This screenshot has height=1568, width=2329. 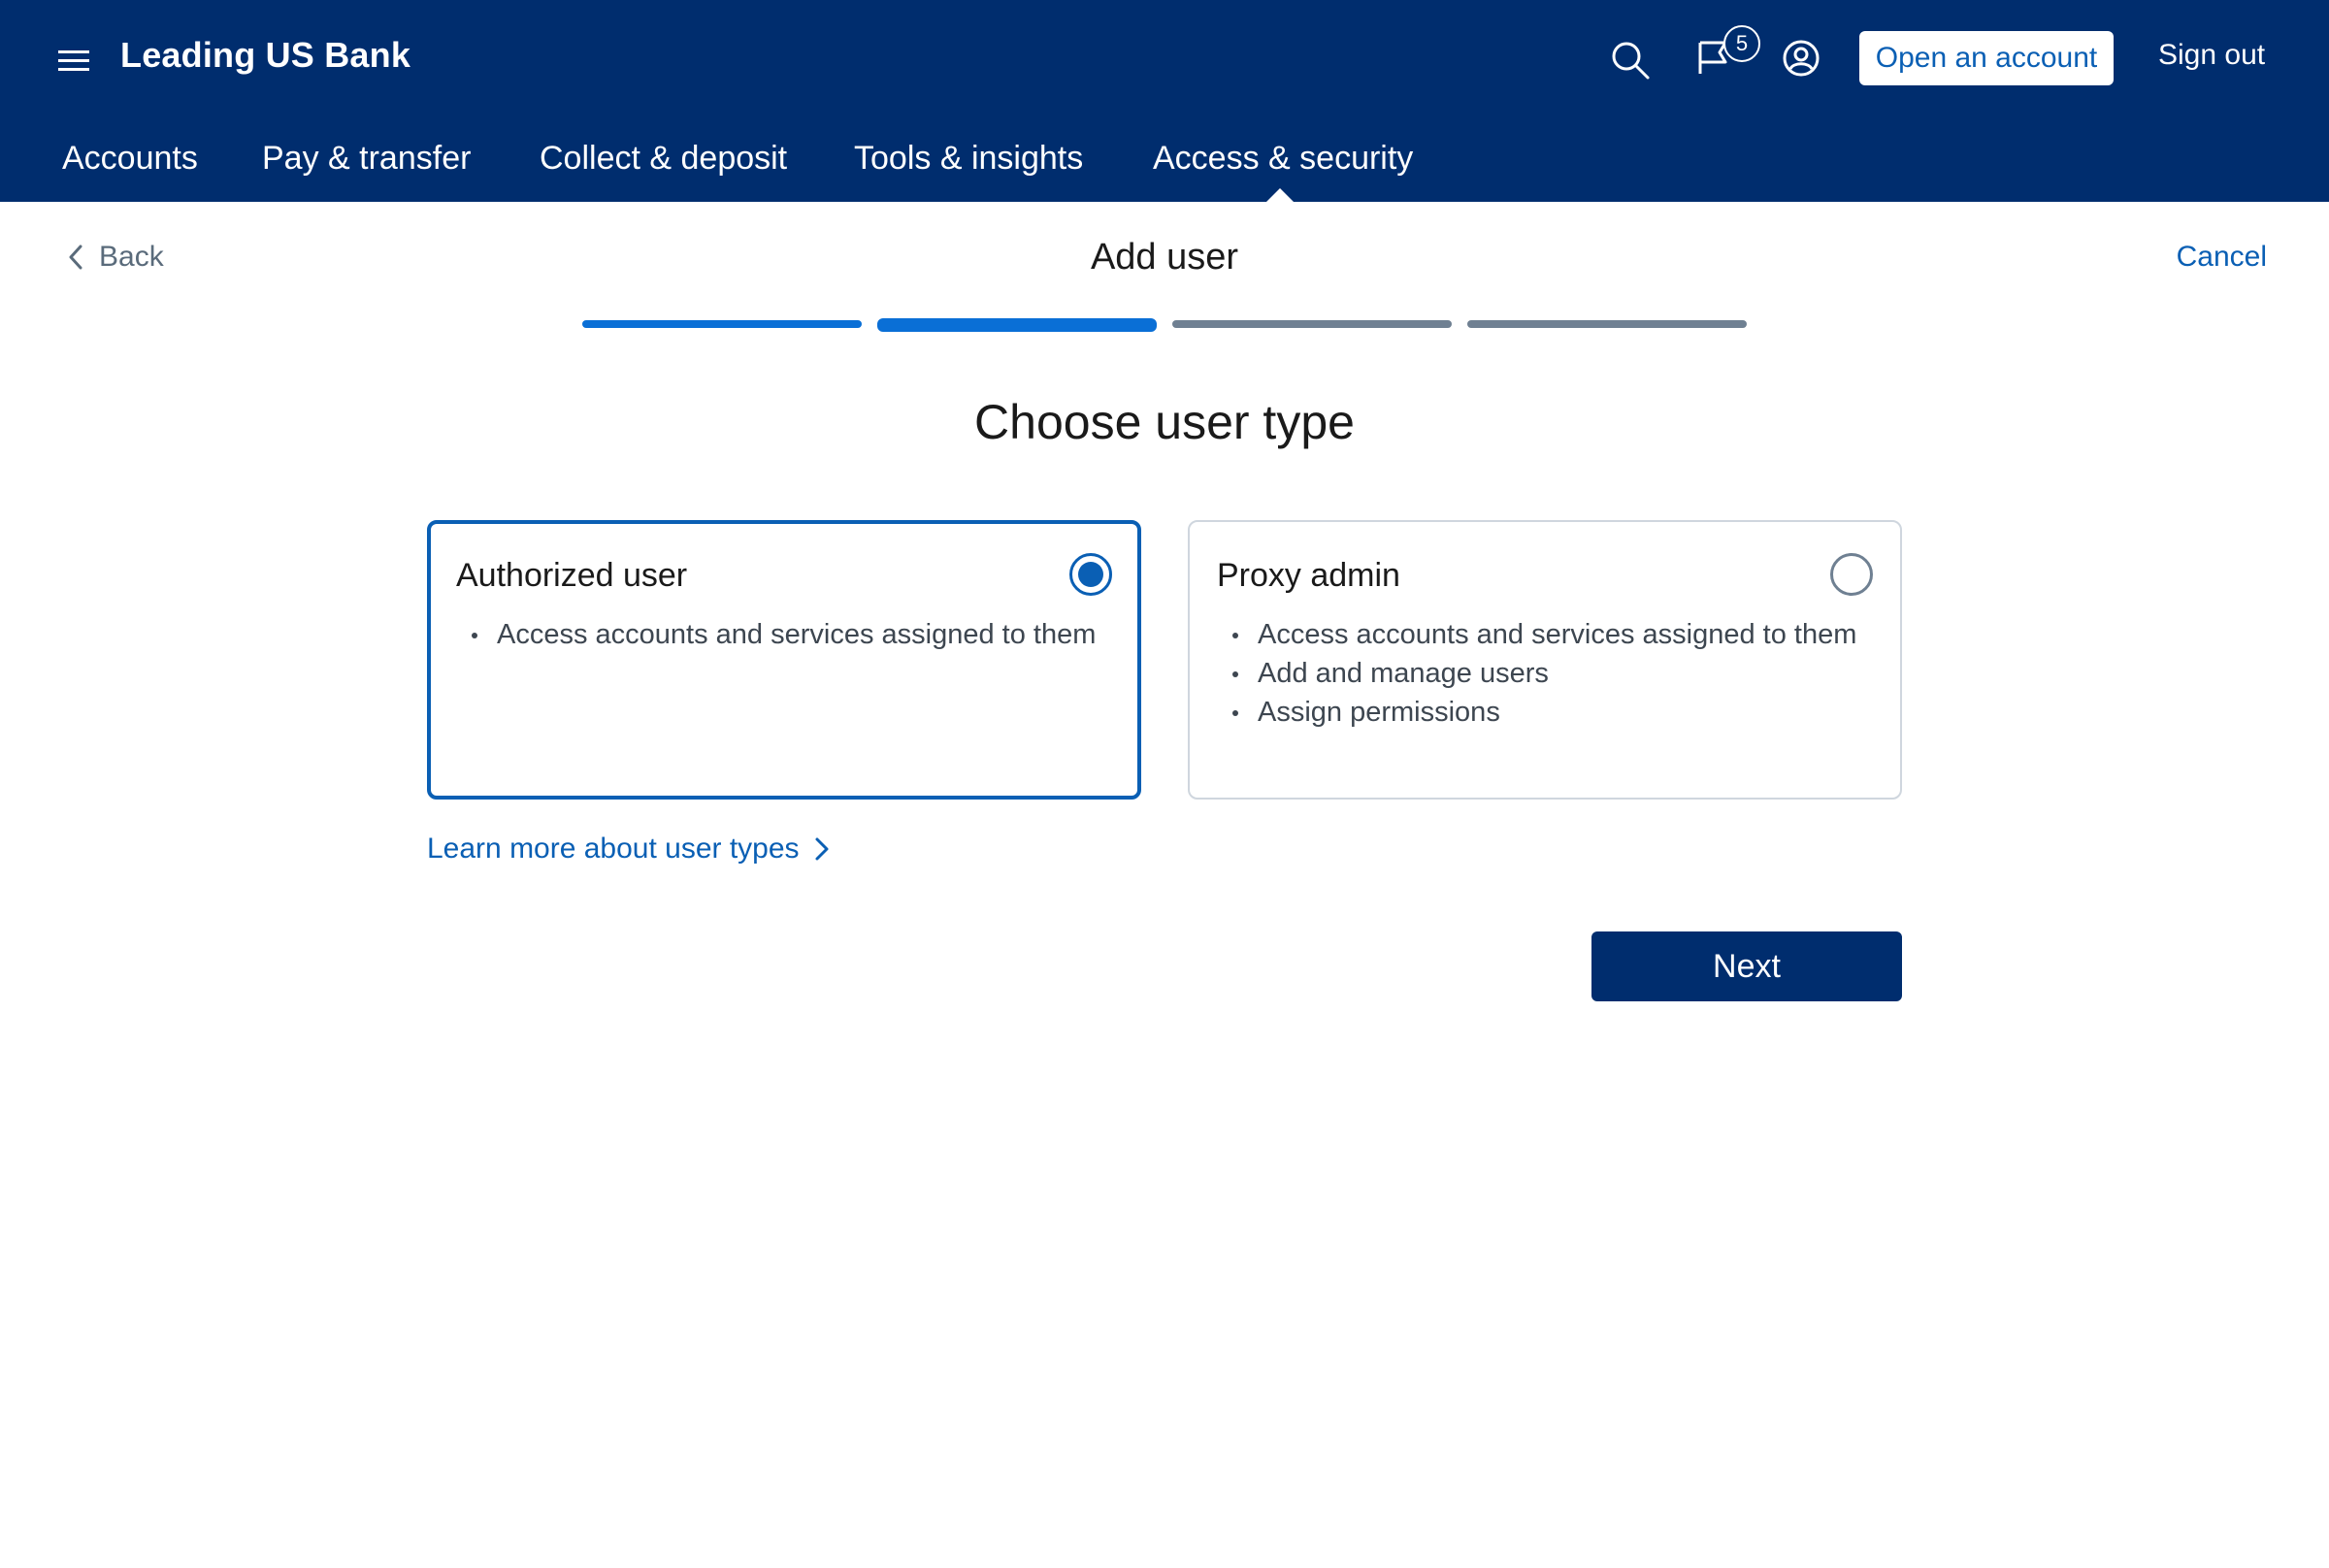 I want to click on search-icon, so click(x=1630, y=60).